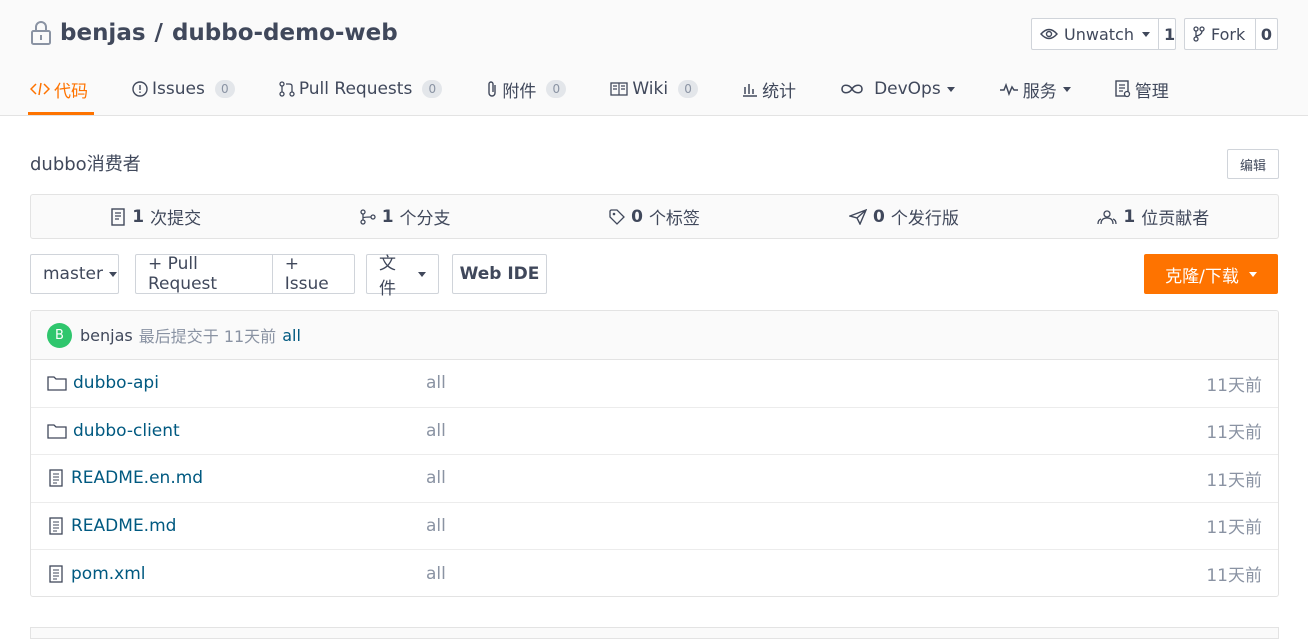 Image resolution: width=1308 pixels, height=639 pixels. What do you see at coordinates (312, 274) in the screenshot?
I see `new-issue-button: + Issue` at bounding box center [312, 274].